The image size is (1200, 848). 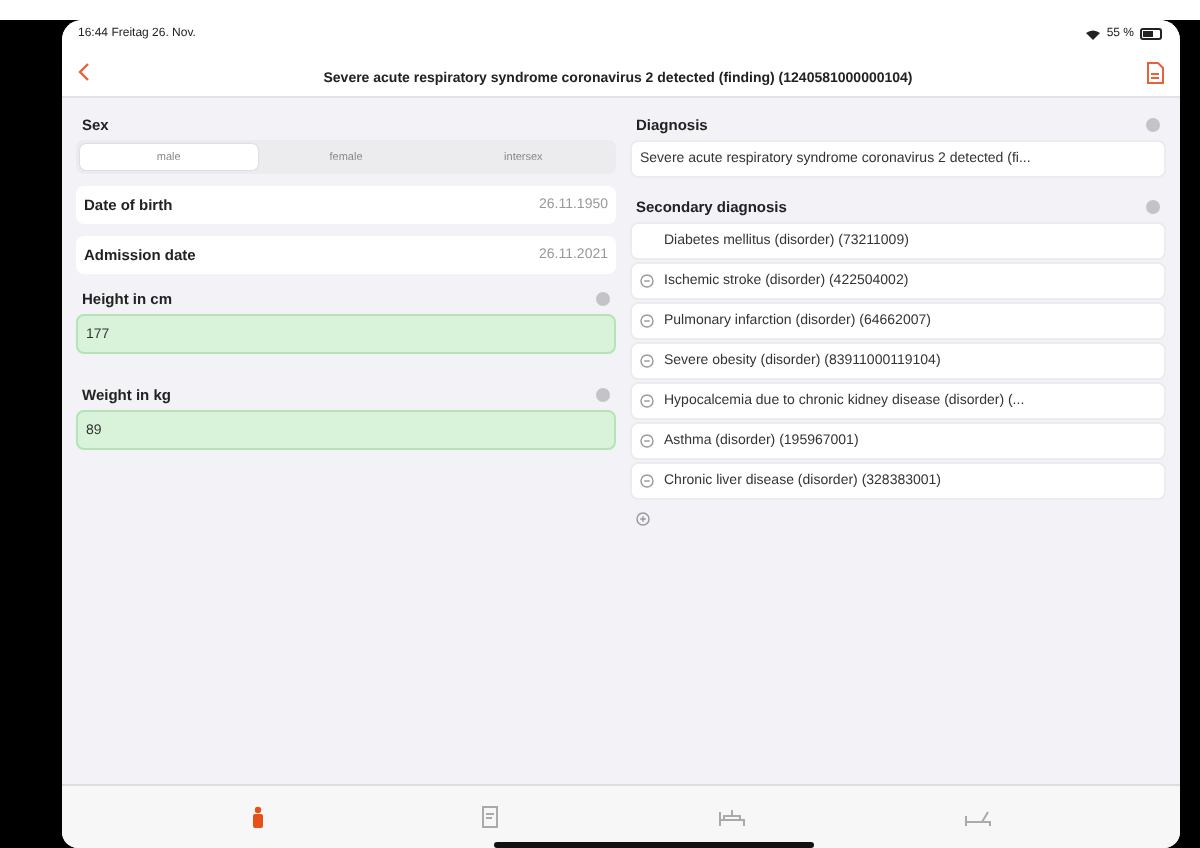 What do you see at coordinates (84, 72) in the screenshot?
I see `back-button` at bounding box center [84, 72].